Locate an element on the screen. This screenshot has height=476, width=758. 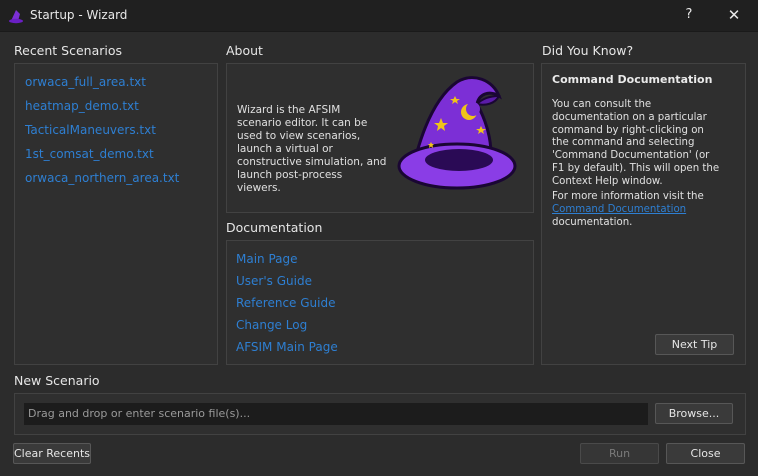
recent-scenario-link: heatmap_demo.txt is located at coordinates (82, 106).